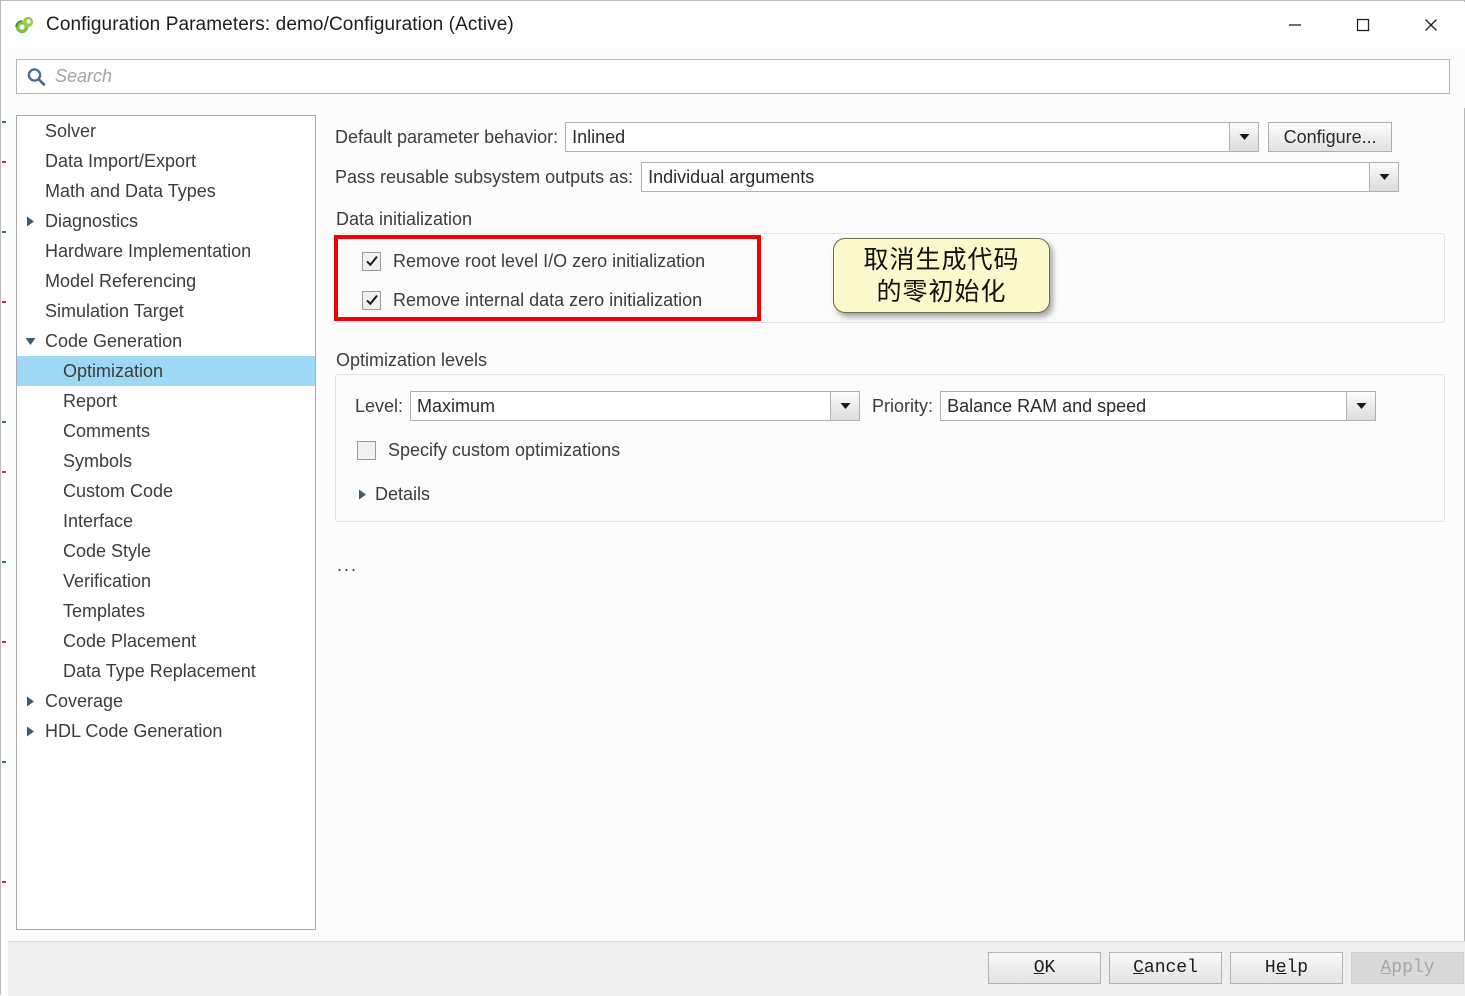 The image size is (1465, 996). What do you see at coordinates (456, 405) in the screenshot?
I see `optimization-level-value: Maximum` at bounding box center [456, 405].